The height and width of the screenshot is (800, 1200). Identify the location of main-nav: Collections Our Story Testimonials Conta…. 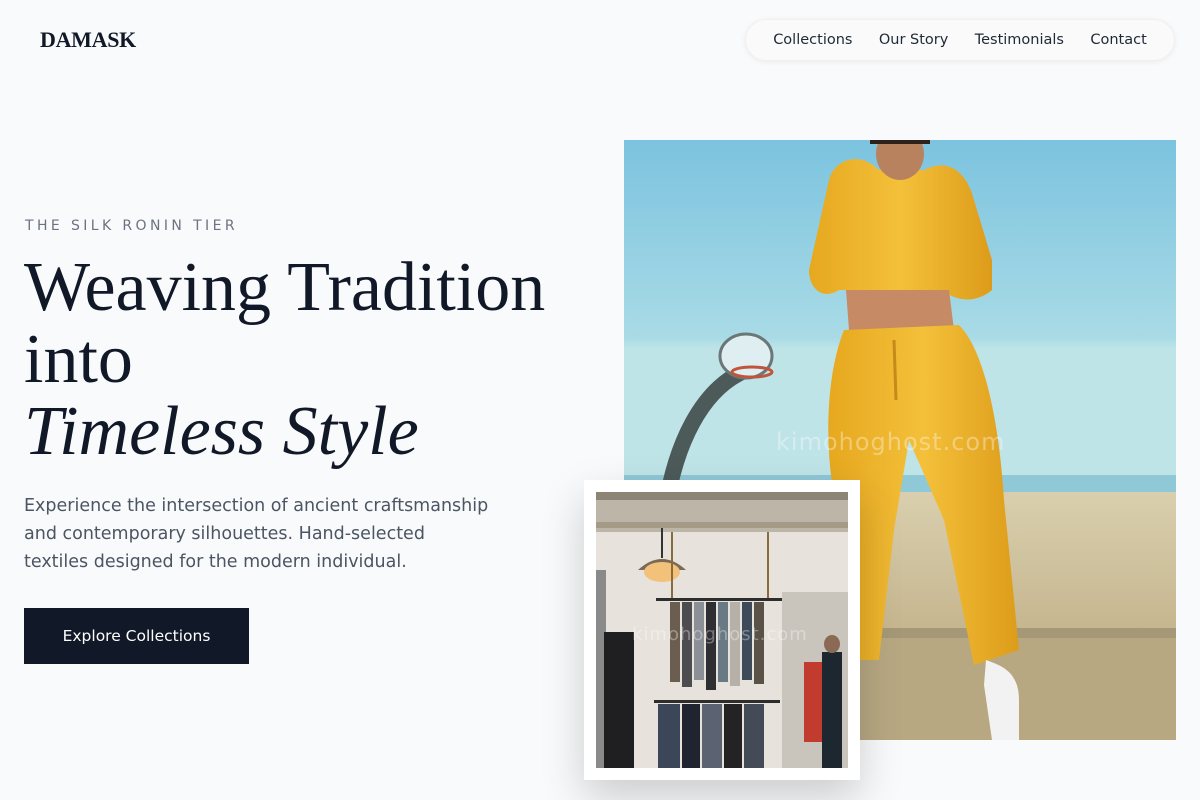
(960, 40).